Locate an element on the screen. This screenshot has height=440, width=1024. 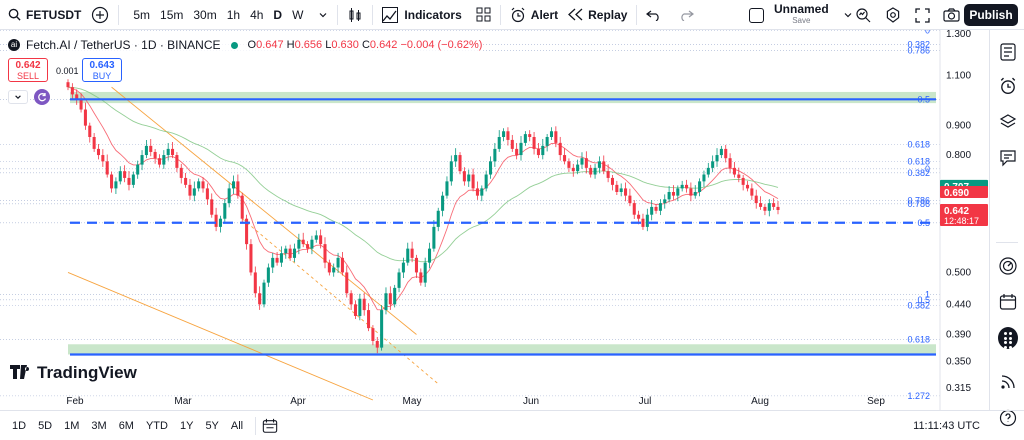
time-axis: Feb Mar Apr May Jun Jul Aug Sep is located at coordinates (475, 401).